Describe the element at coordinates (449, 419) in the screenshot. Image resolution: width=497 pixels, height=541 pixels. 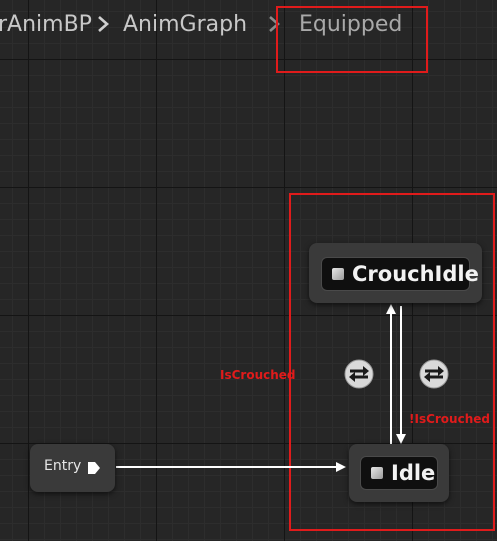
I see `transition-rule-label-not-crouched: !IsCrouched` at that location.